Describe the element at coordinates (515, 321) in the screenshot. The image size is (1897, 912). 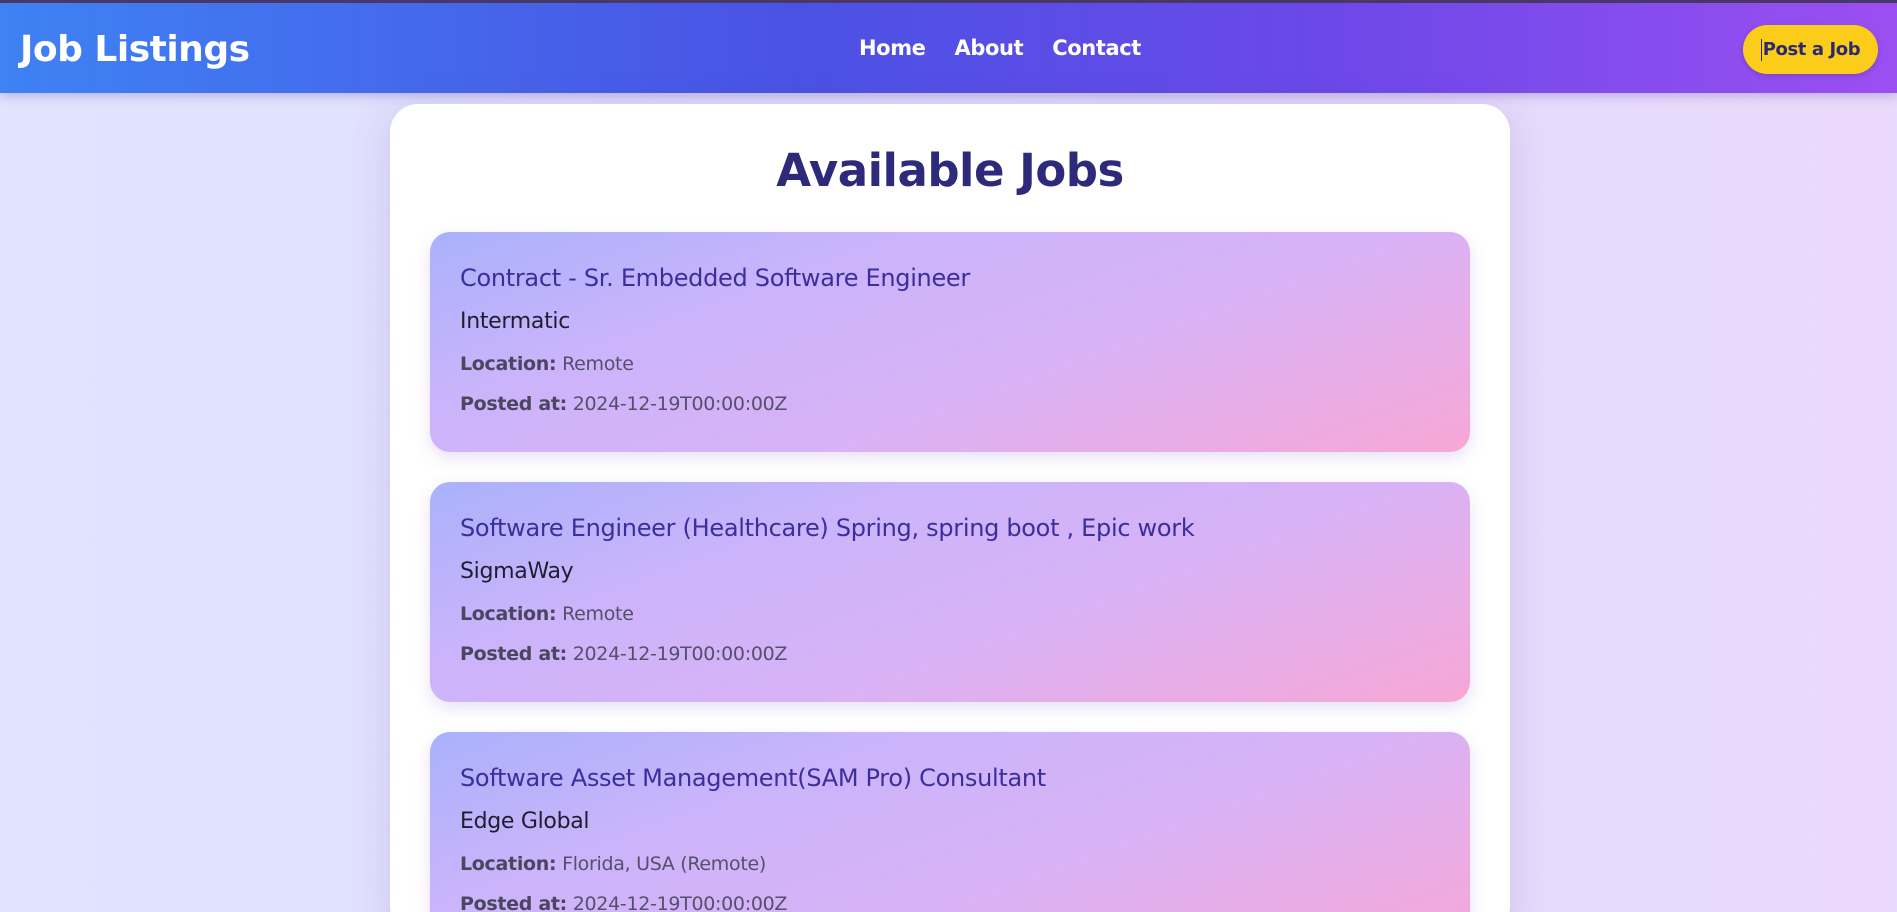
I see `job-company: Intermatic` at that location.